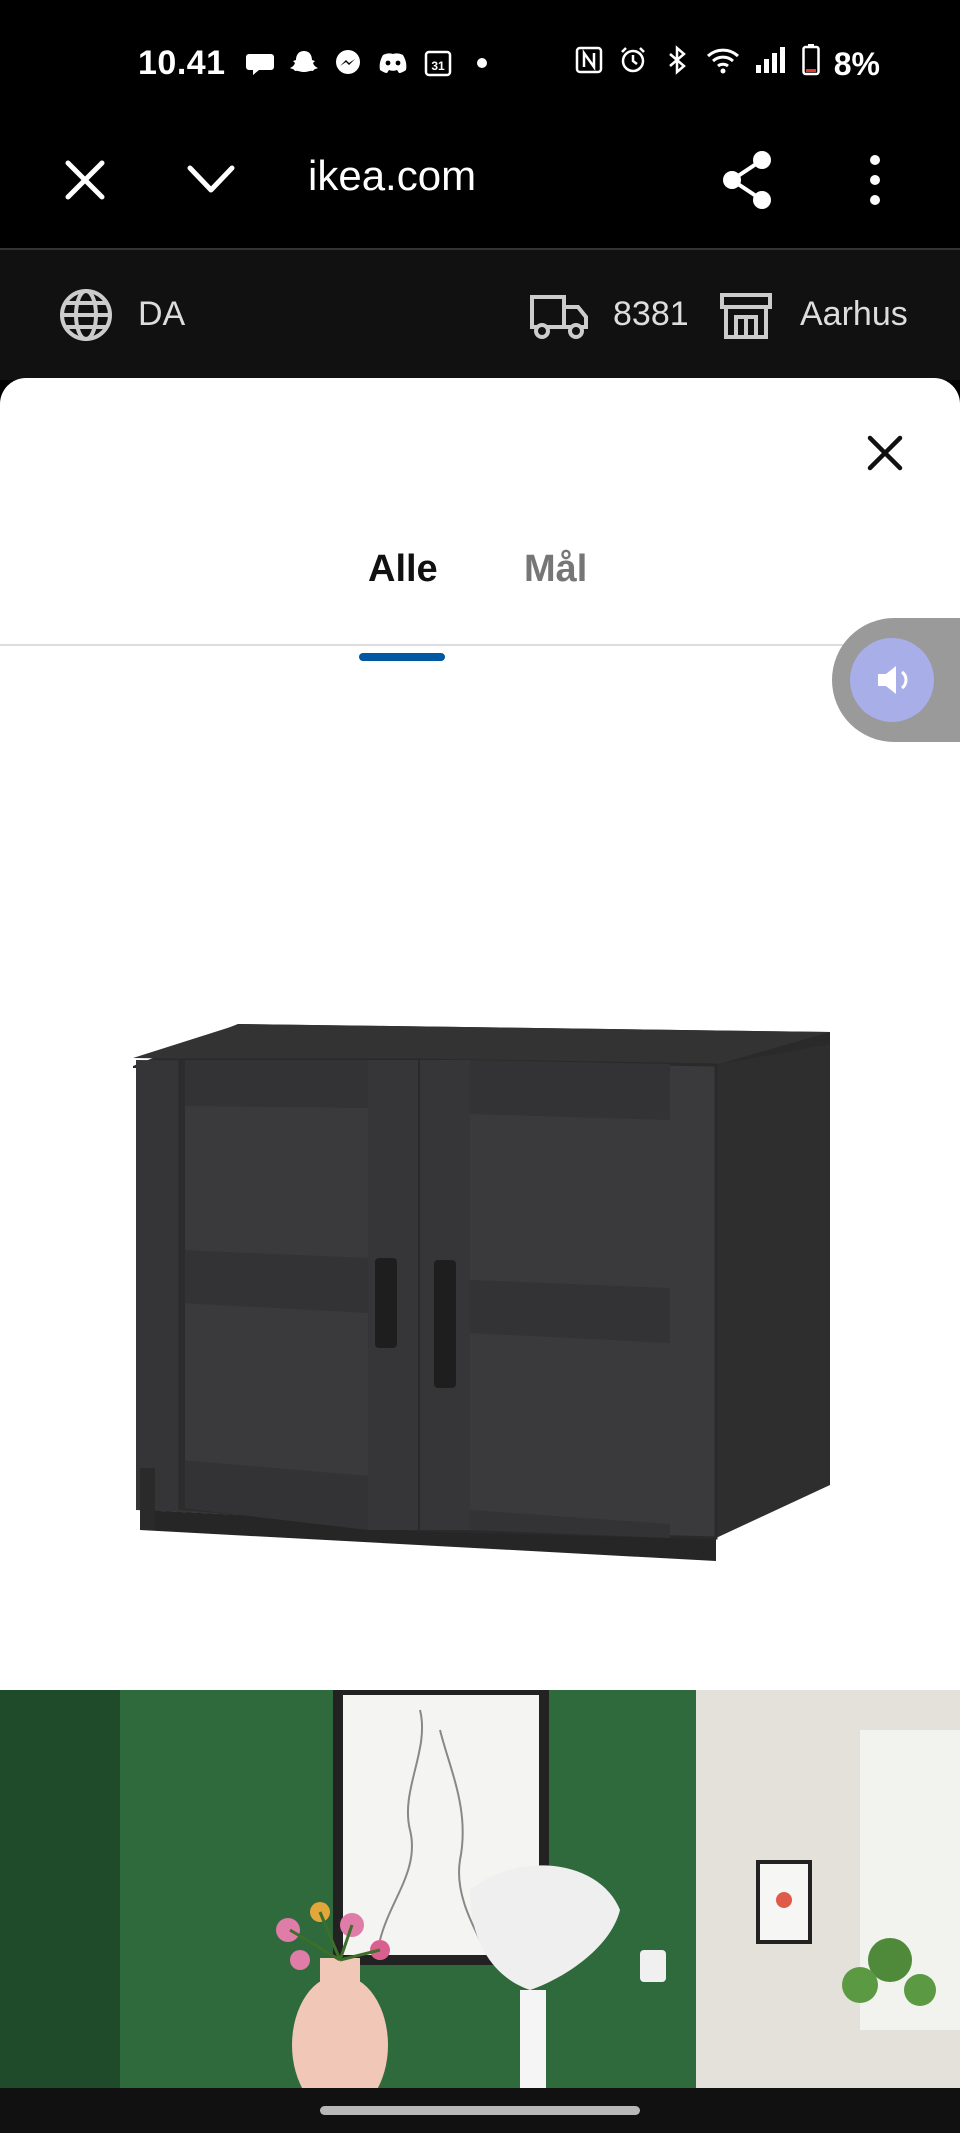 The image size is (960, 2133). What do you see at coordinates (211, 180) in the screenshot?
I see `chevron-down-icon` at bounding box center [211, 180].